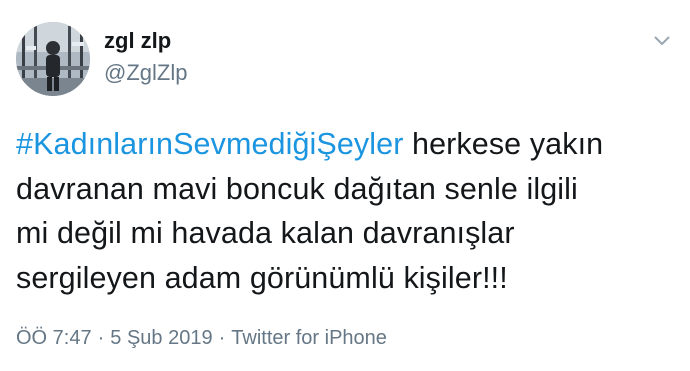 Image resolution: width=690 pixels, height=371 pixels. I want to click on chevron-down-icon, so click(662, 40).